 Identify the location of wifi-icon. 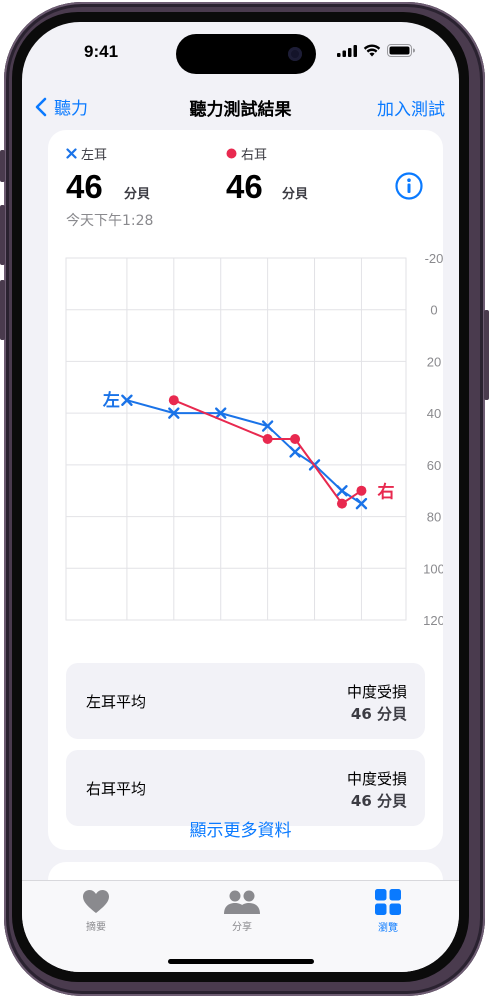
(372, 50).